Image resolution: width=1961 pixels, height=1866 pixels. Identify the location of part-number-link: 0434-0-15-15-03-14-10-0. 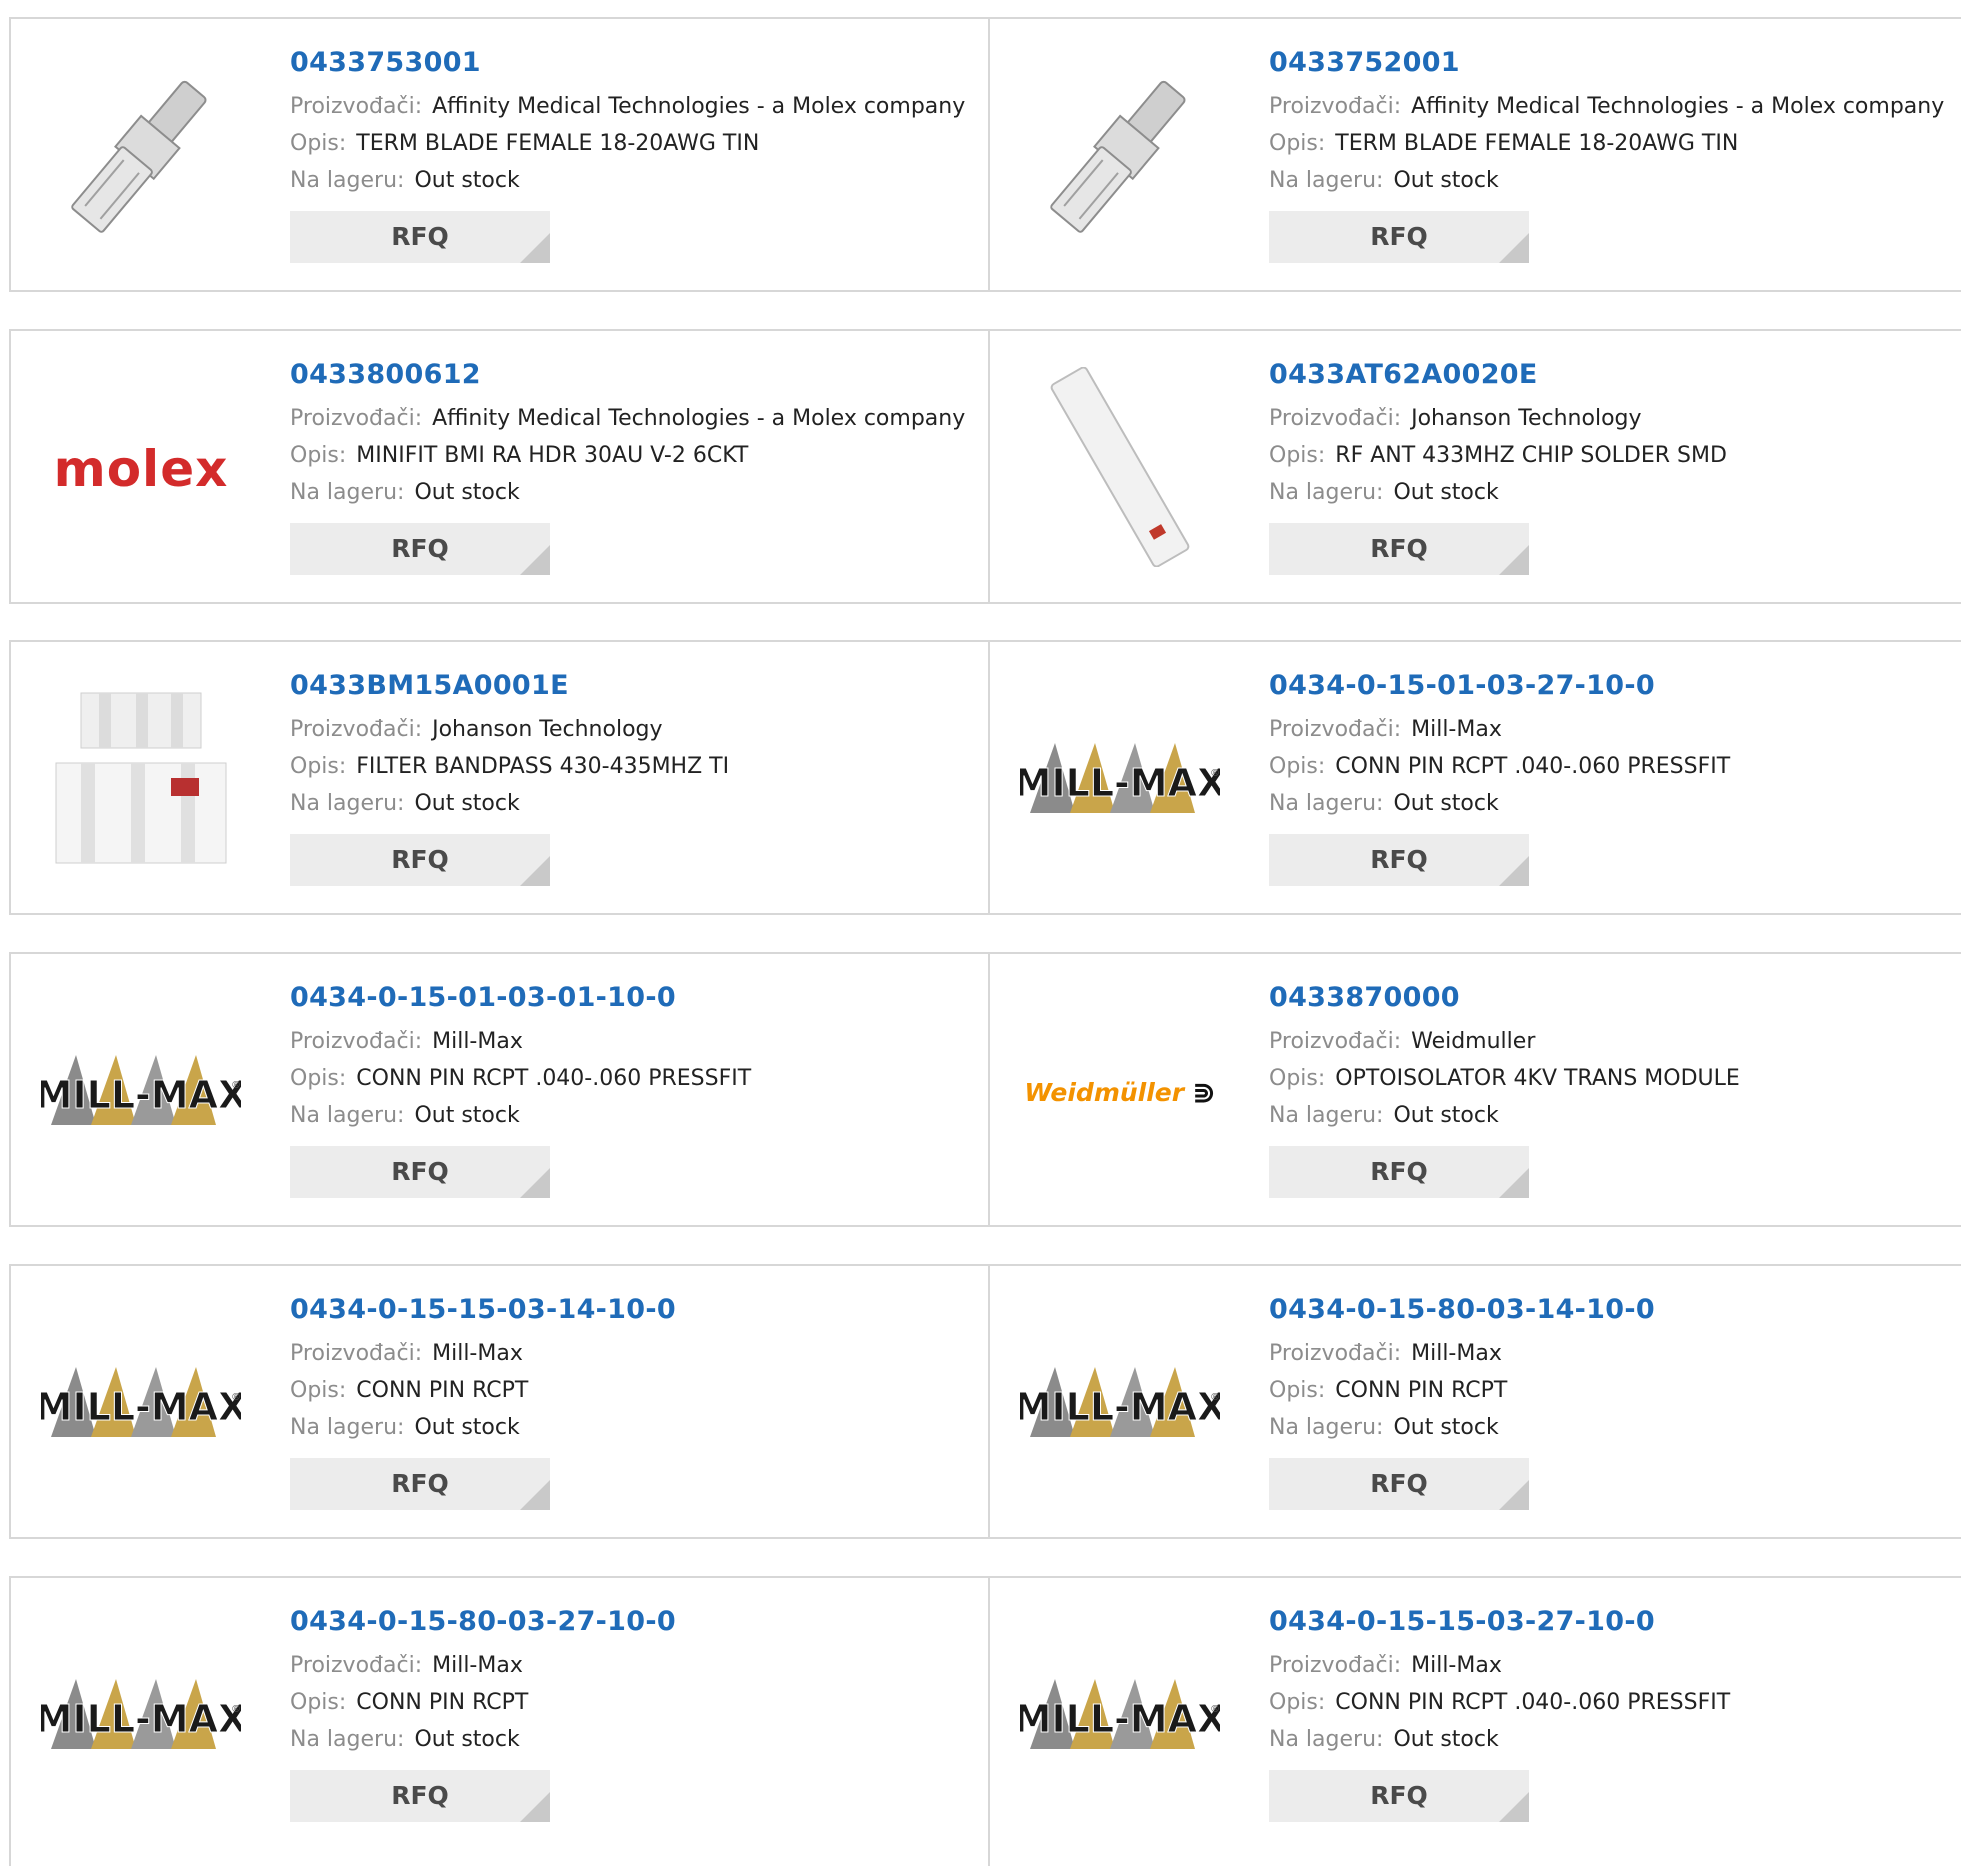
(483, 1309).